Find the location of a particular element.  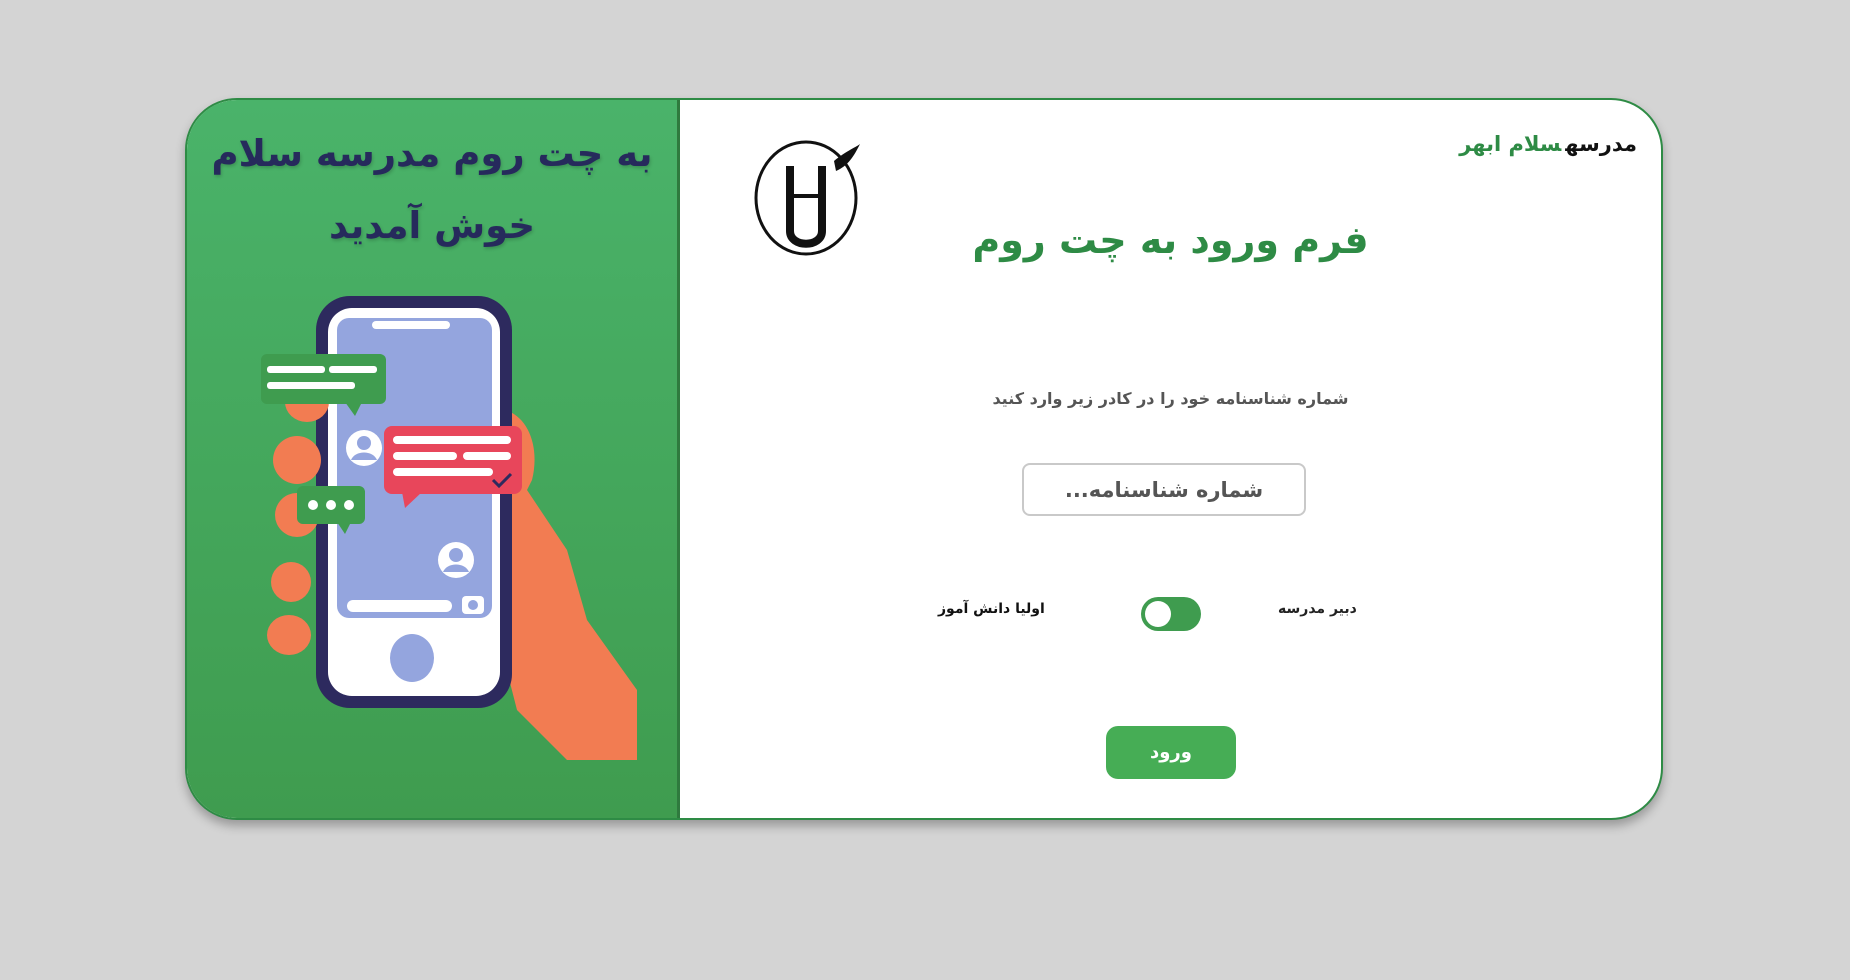

welcome-line-1: به چت روم مدرسه سلام is located at coordinates (432, 153).